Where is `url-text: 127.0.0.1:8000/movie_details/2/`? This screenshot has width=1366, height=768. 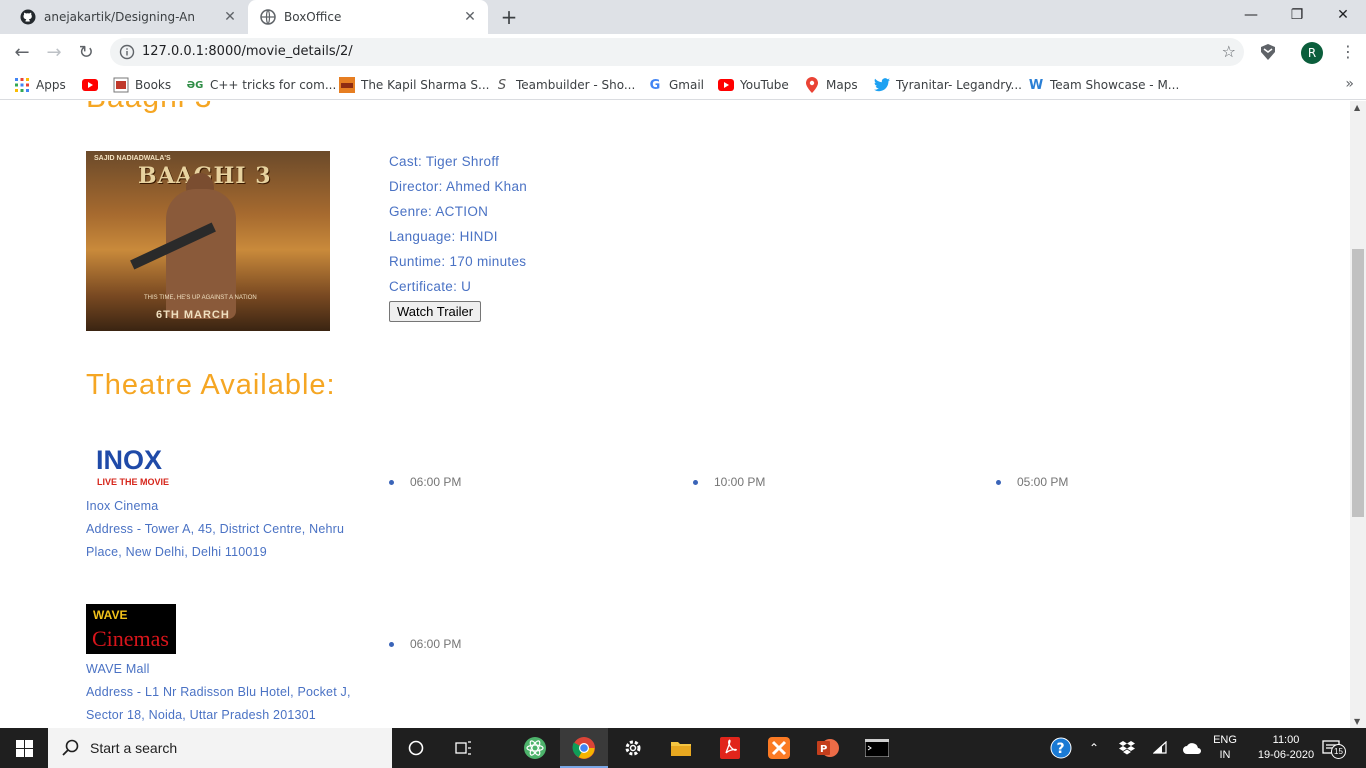
url-text: 127.0.0.1:8000/movie_details/2/ is located at coordinates (247, 51).